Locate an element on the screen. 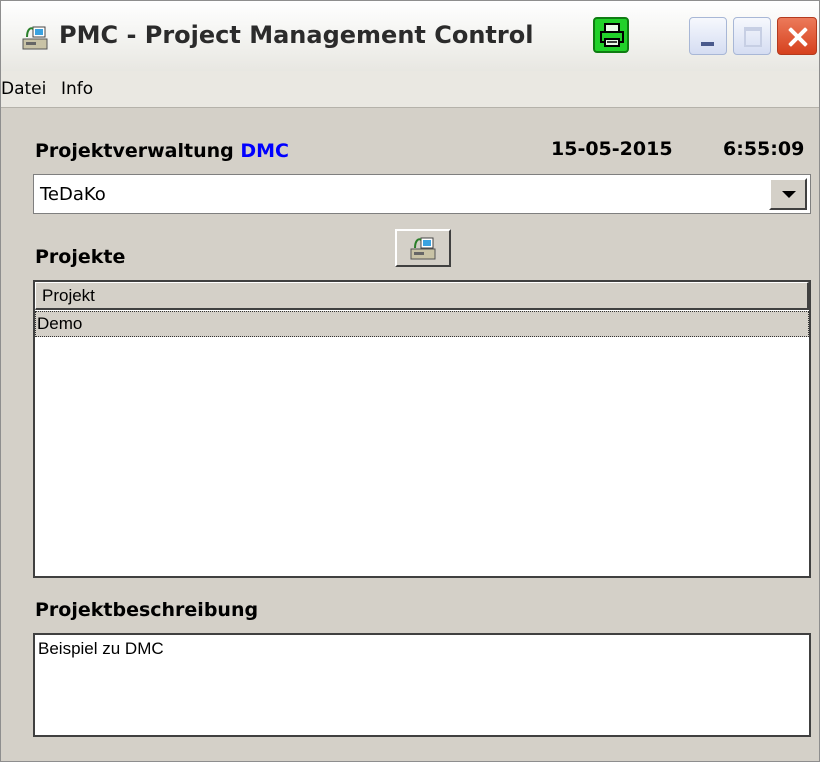 Image resolution: width=820 pixels, height=762 pixels. minimize-button is located at coordinates (708, 36).